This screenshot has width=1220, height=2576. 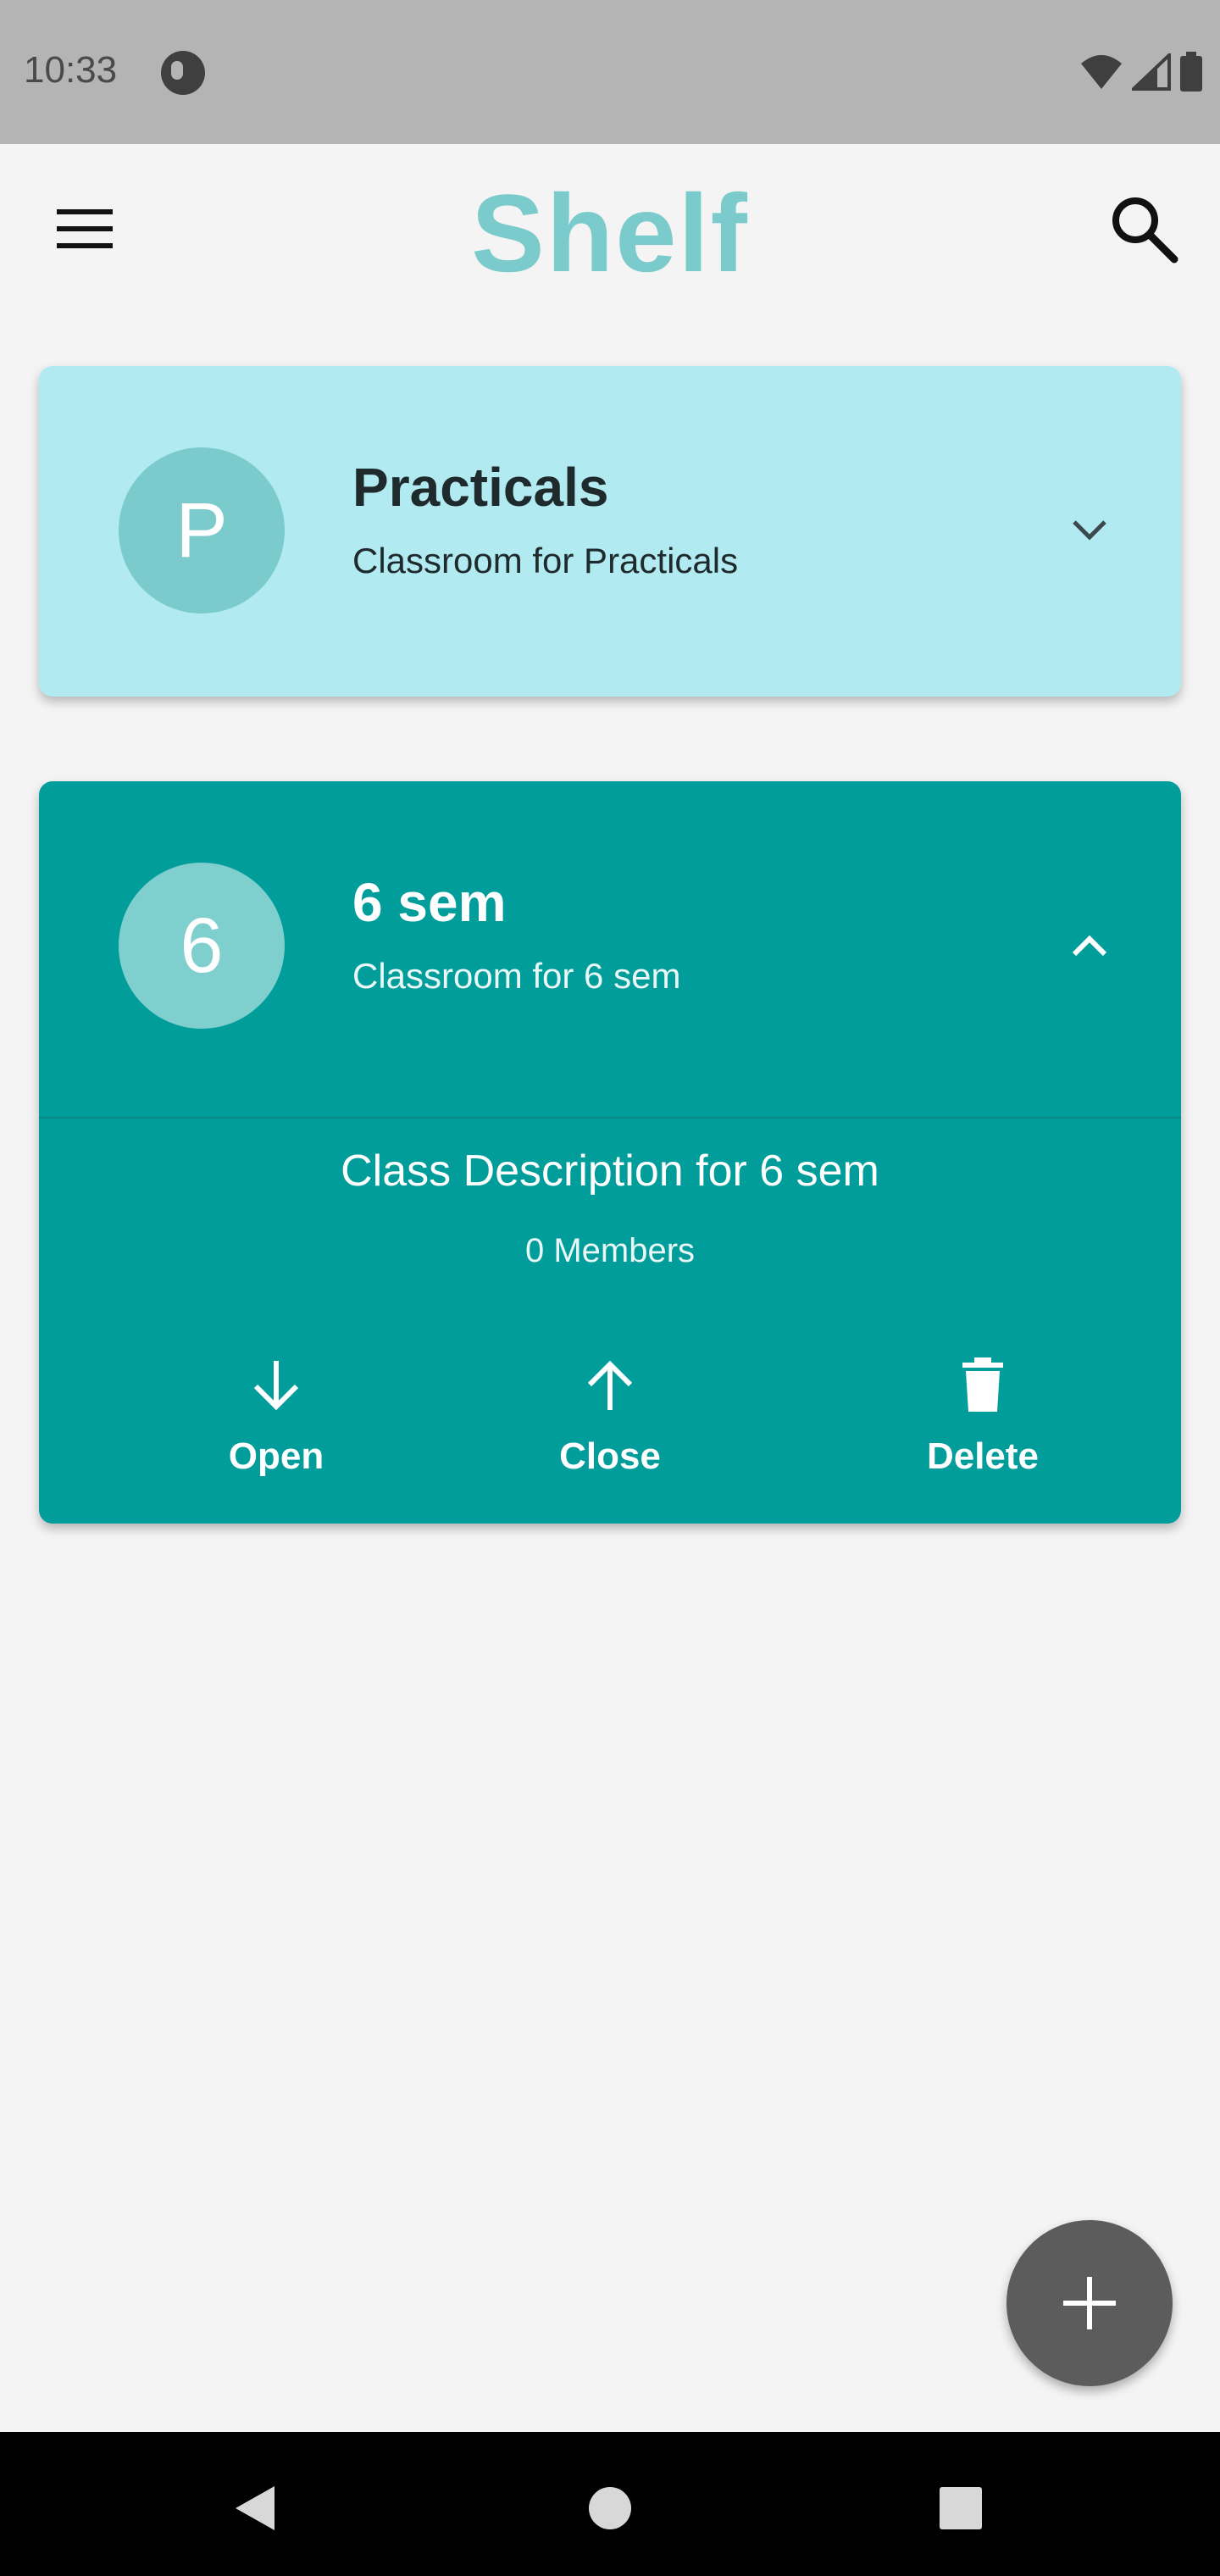 I want to click on collapse-button, so click(x=1089, y=945).